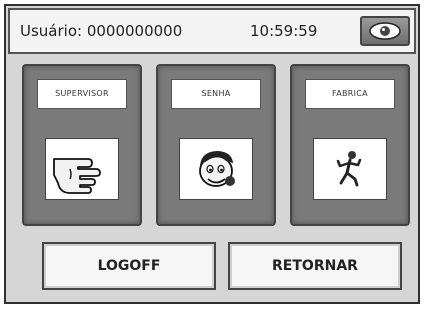 This screenshot has height=311, width=428. I want to click on retornar-button: RETORNAR, so click(315, 266).